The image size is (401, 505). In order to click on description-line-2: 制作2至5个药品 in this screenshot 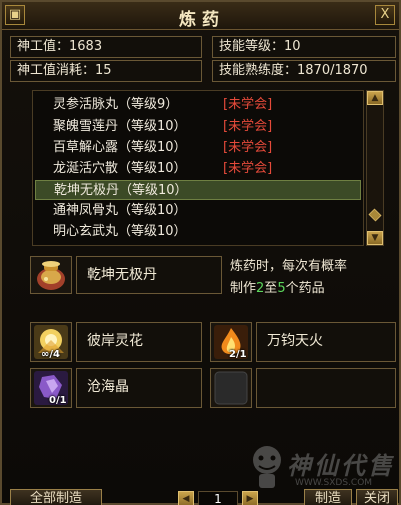, I will do `click(315, 289)`.